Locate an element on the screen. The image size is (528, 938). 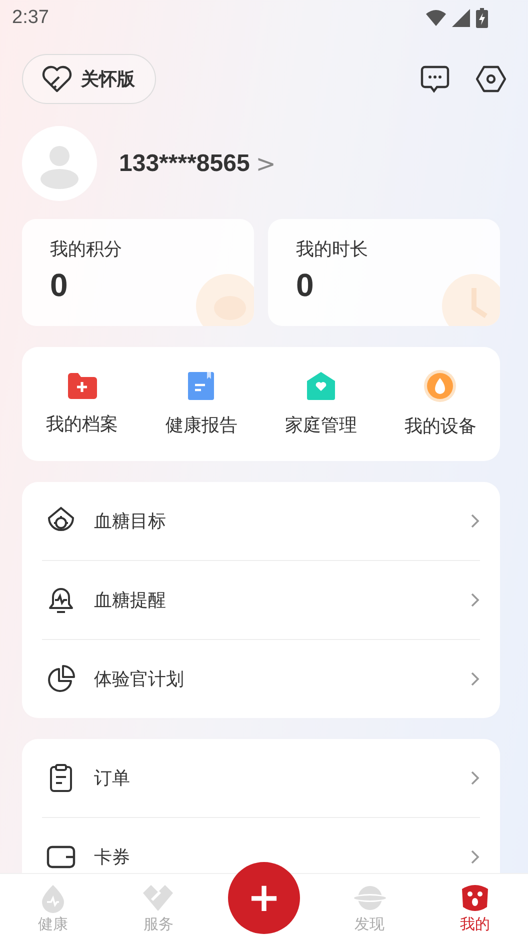
stat-label: 我的时长 is located at coordinates (332, 249).